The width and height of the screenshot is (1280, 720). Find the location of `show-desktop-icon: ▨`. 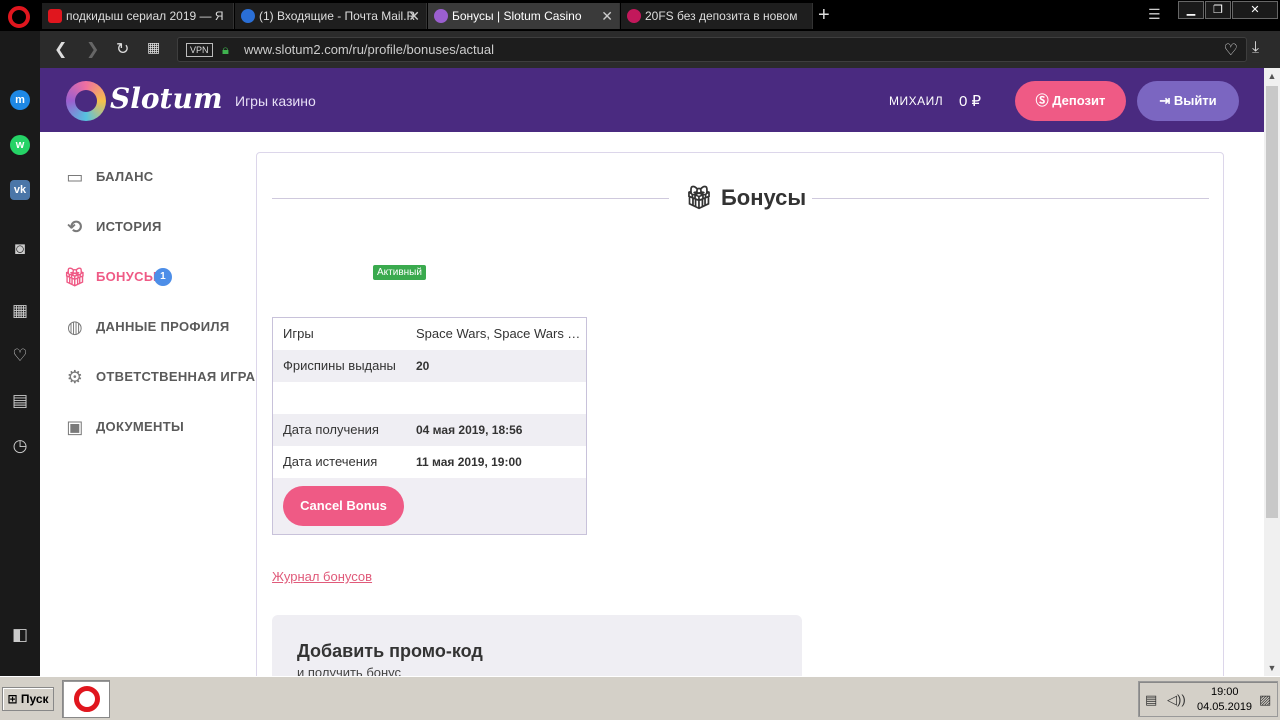

show-desktop-icon: ▨ is located at coordinates (1265, 700).